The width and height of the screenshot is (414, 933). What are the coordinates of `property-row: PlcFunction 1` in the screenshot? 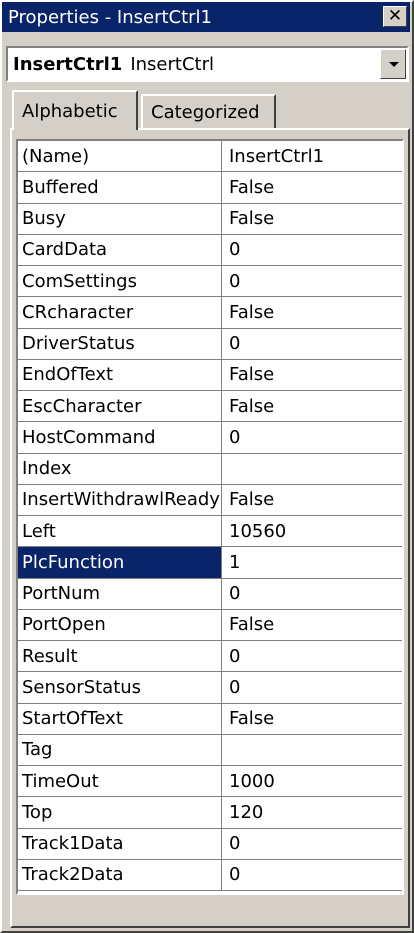 It's located at (210, 563).